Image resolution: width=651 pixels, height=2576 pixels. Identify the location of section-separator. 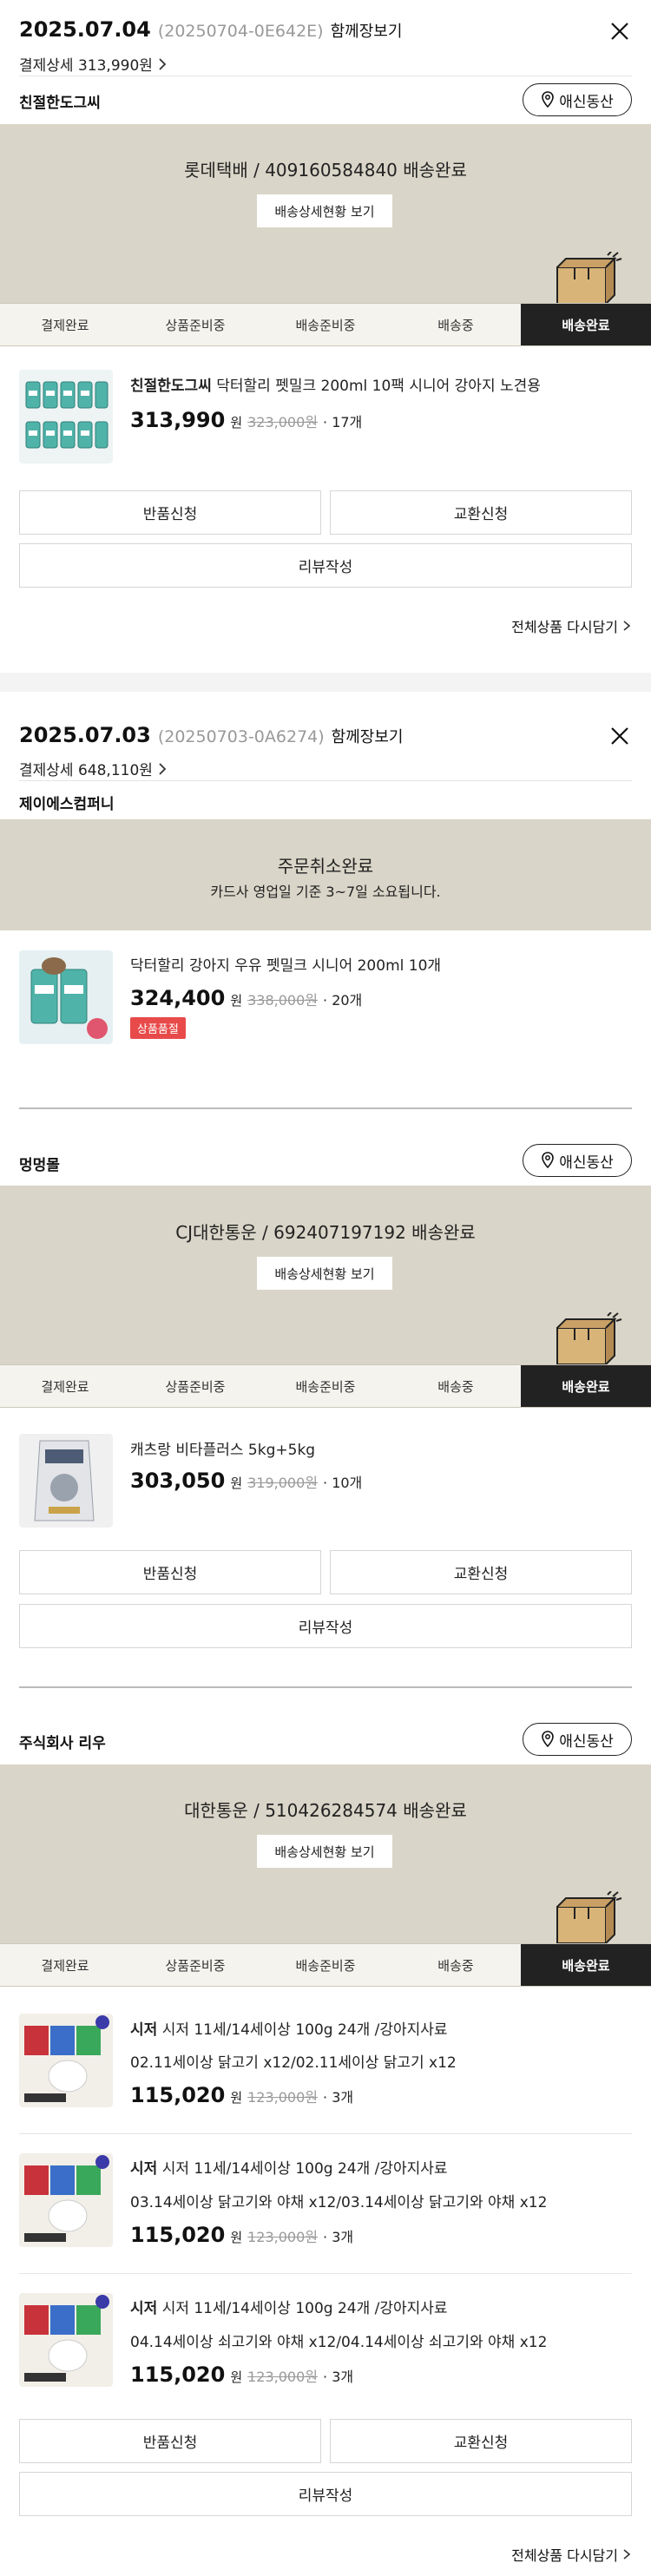
(325, 682).